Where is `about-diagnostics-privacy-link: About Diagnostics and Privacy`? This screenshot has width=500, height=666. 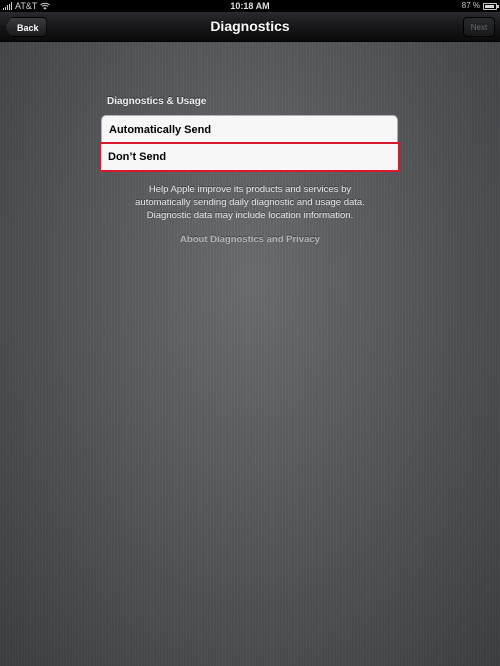
about-diagnostics-privacy-link: About Diagnostics and Privacy is located at coordinates (250, 239).